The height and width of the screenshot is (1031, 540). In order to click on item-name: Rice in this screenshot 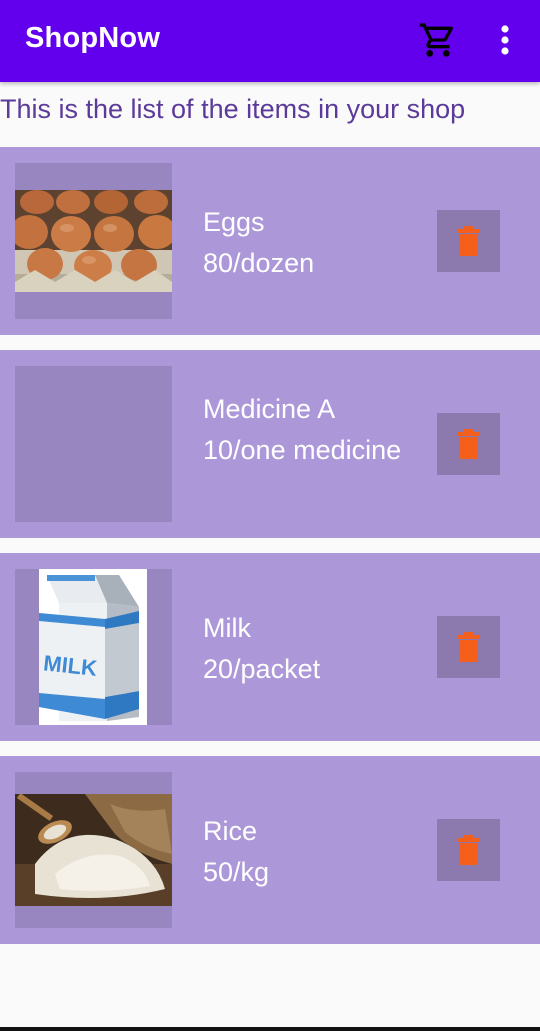, I will do `click(230, 831)`.